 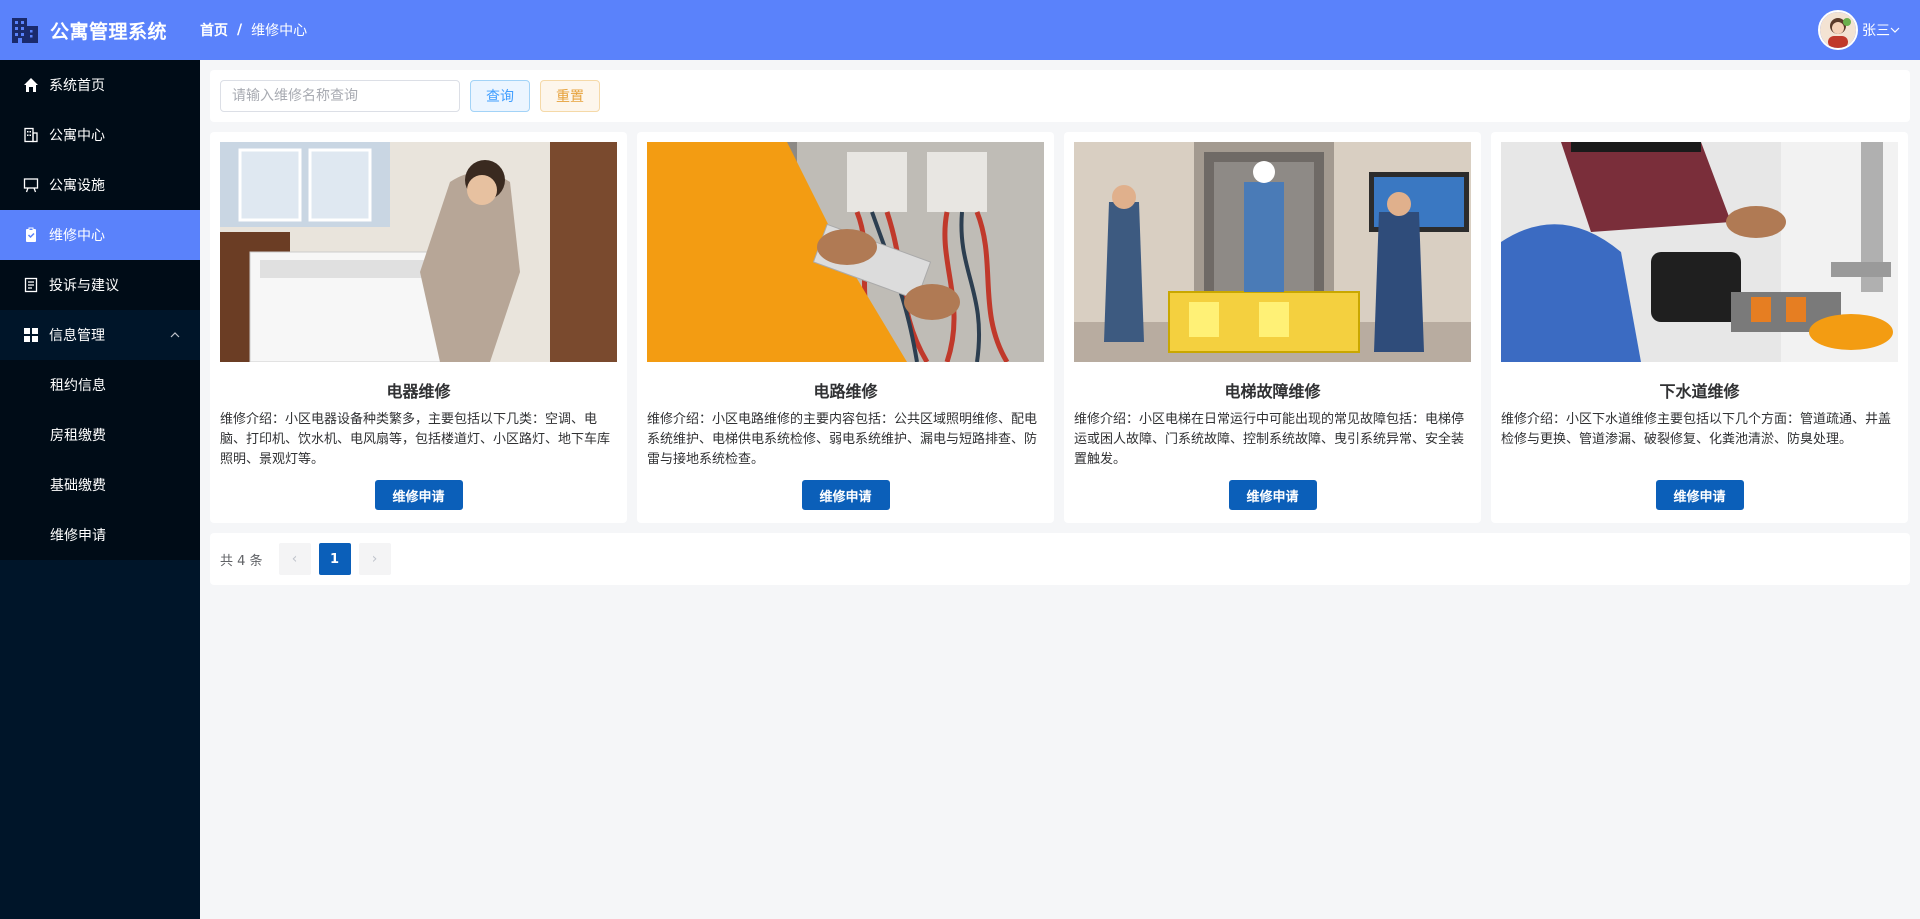 I want to click on top-header: 公寓管理系统 首页 / 维修中心 张三, so click(x=960, y=30).